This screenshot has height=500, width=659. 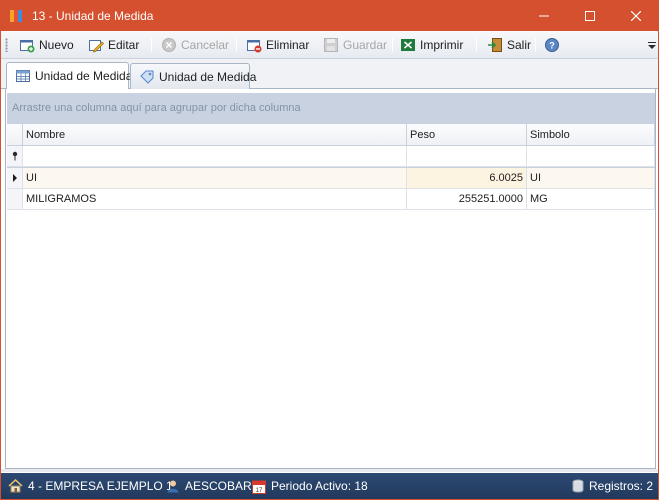 What do you see at coordinates (96, 45) in the screenshot?
I see `edit-pencil-icon` at bounding box center [96, 45].